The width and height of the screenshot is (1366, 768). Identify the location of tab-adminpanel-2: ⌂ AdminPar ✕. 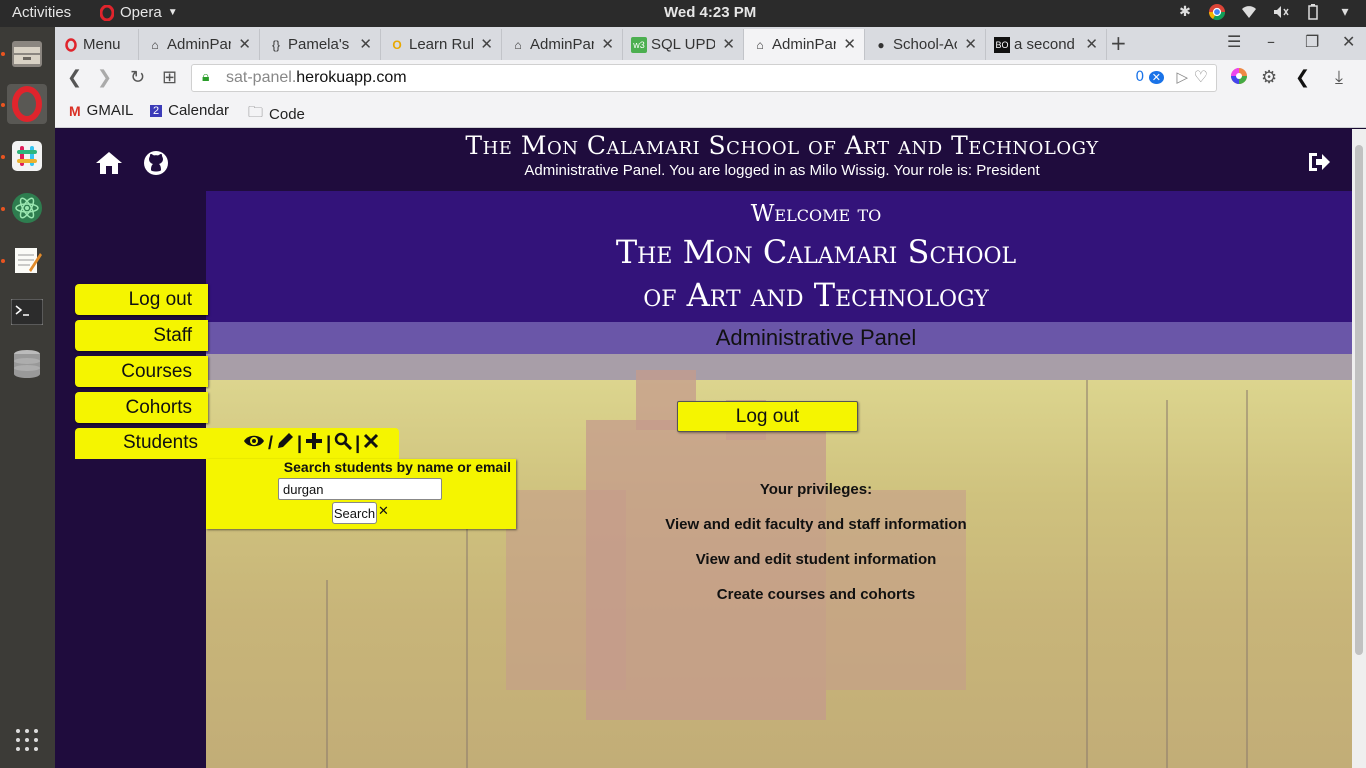
(562, 44).